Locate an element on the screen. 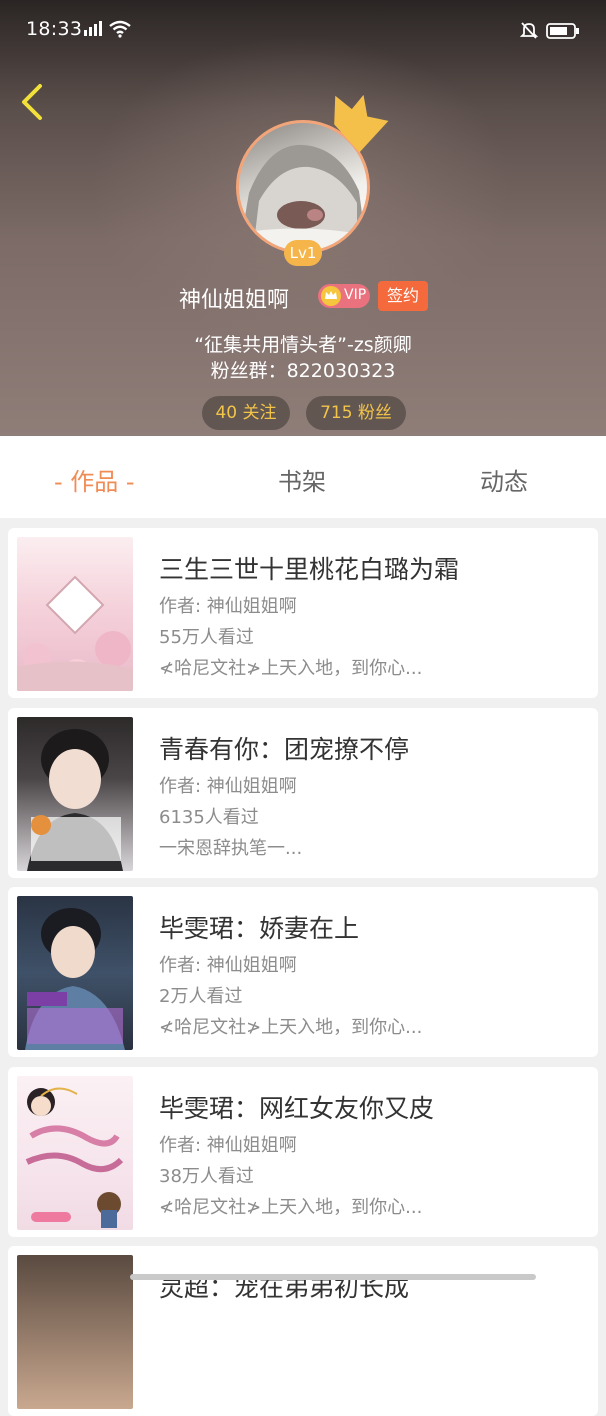 This screenshot has height=1416, width=606. book-views: 2万人看过 is located at coordinates (201, 996).